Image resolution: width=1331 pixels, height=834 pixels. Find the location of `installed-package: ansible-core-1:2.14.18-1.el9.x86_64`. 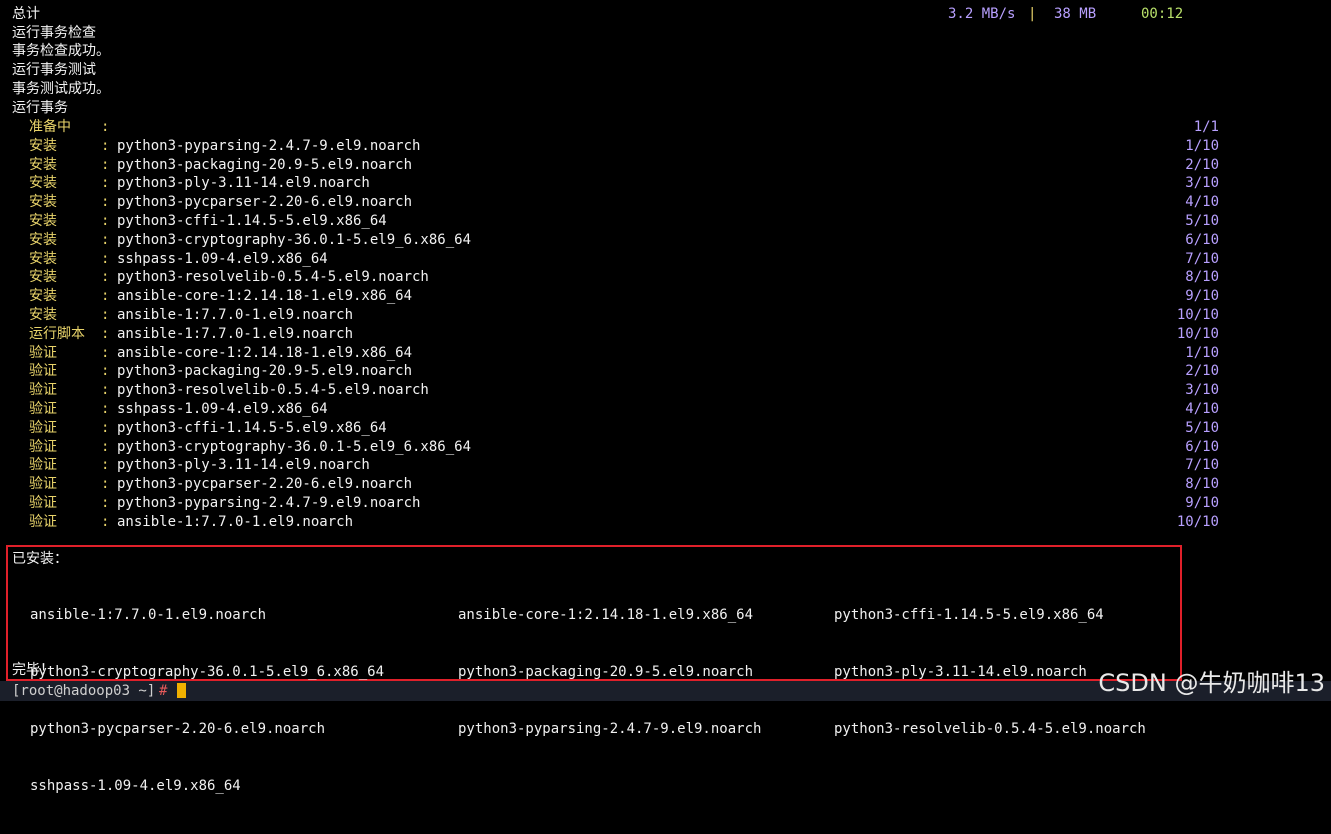

installed-package: ansible-core-1:2.14.18-1.el9.x86_64 is located at coordinates (606, 615).